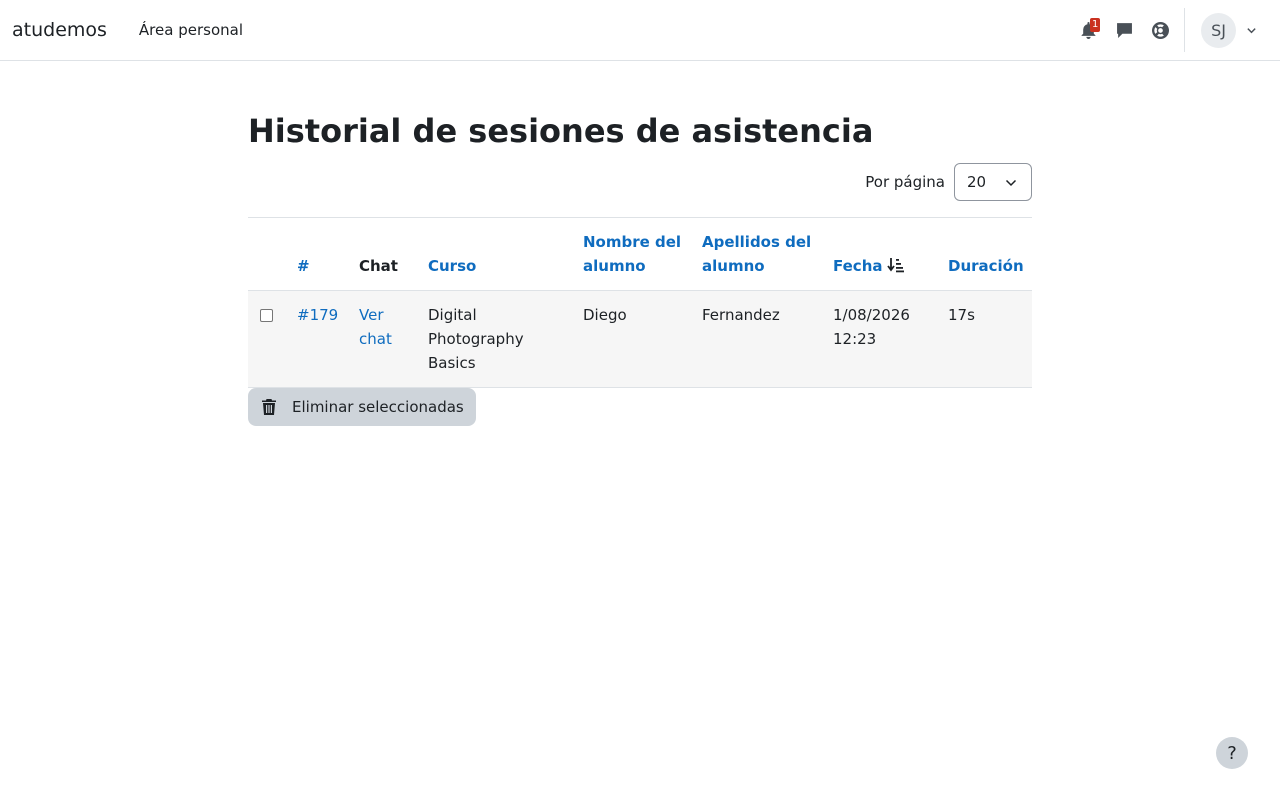 This screenshot has height=800, width=1280. I want to click on chat-bubble-icon, so click(1124, 30).